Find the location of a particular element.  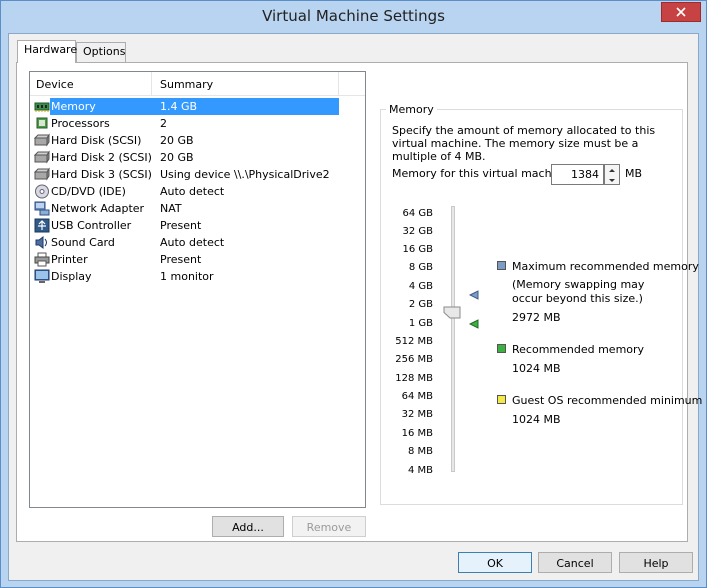

device-row-sound-card: Sound Card Auto detect is located at coordinates (186, 242).